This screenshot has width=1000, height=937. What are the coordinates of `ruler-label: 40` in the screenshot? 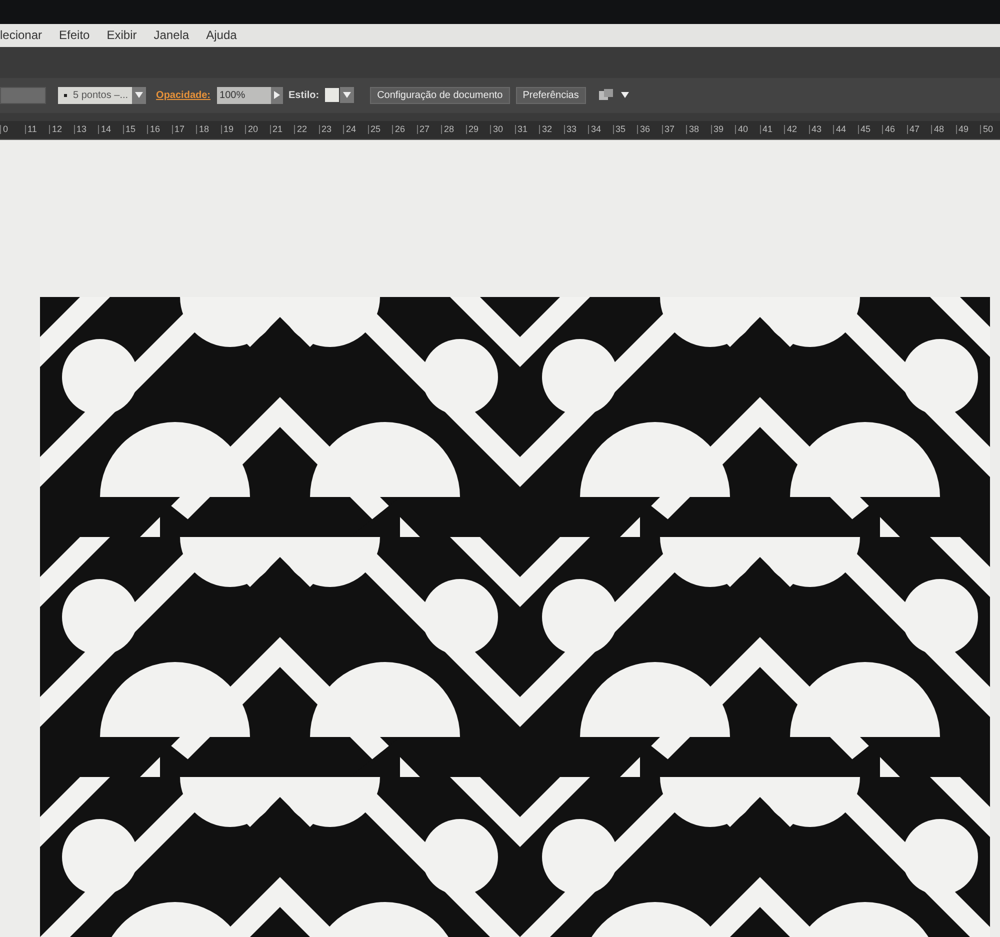 It's located at (747, 129).